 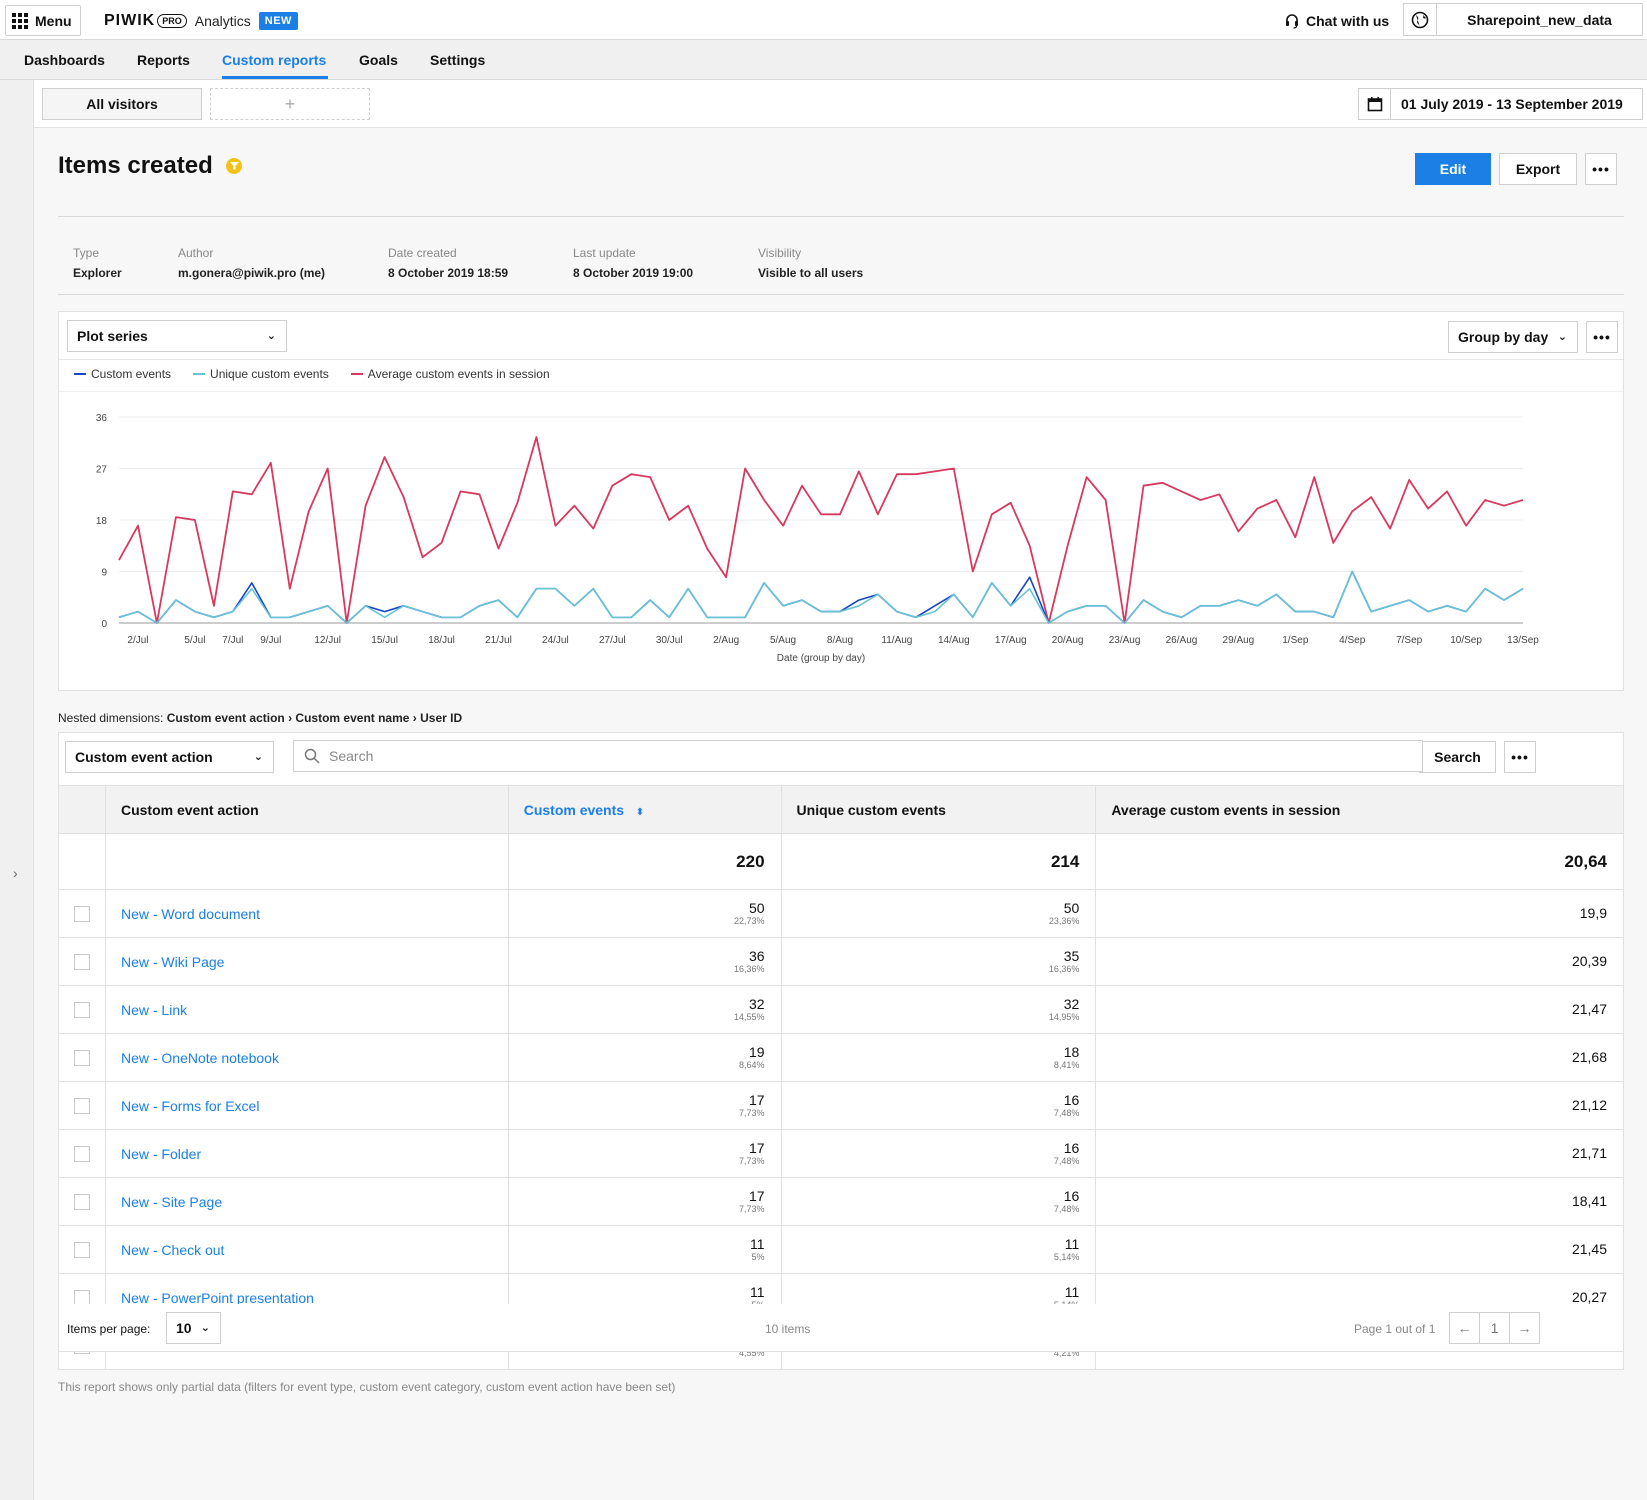 What do you see at coordinates (1503, 337) in the screenshot?
I see `group-by-label: Group by day` at bounding box center [1503, 337].